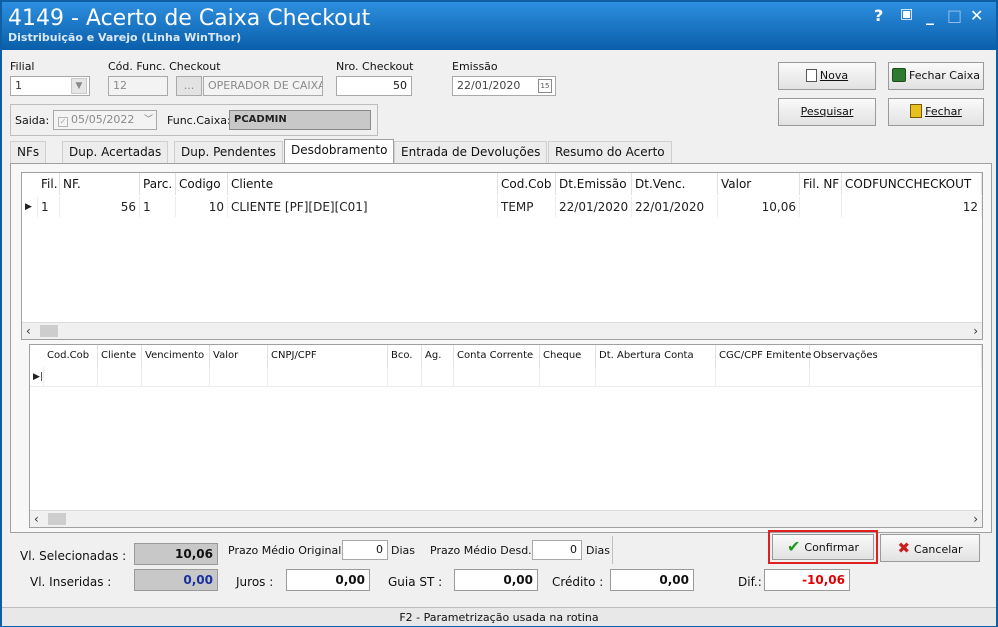 Image resolution: width=998 pixels, height=627 pixels. What do you see at coordinates (656, 356) in the screenshot?
I see `column-header: Dt. Abertura Conta` at bounding box center [656, 356].